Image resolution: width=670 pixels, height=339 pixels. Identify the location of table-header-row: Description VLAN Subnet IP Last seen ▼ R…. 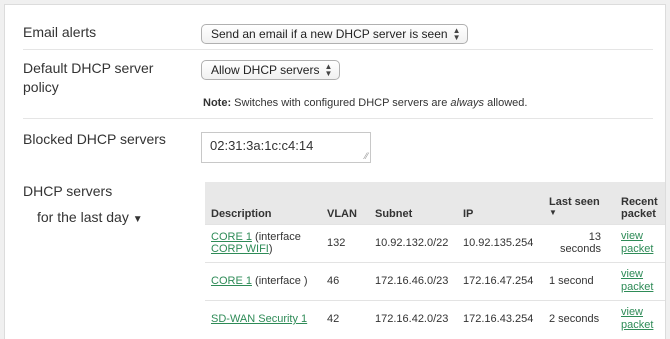
(435, 203).